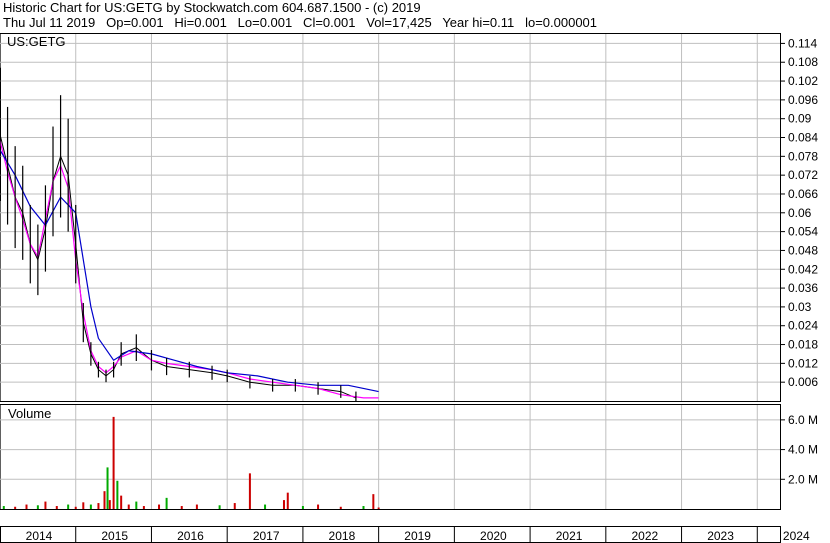 The width and height of the screenshot is (830, 543). What do you see at coordinates (342, 536) in the screenshot?
I see `x-tick-label: 2018` at bounding box center [342, 536].